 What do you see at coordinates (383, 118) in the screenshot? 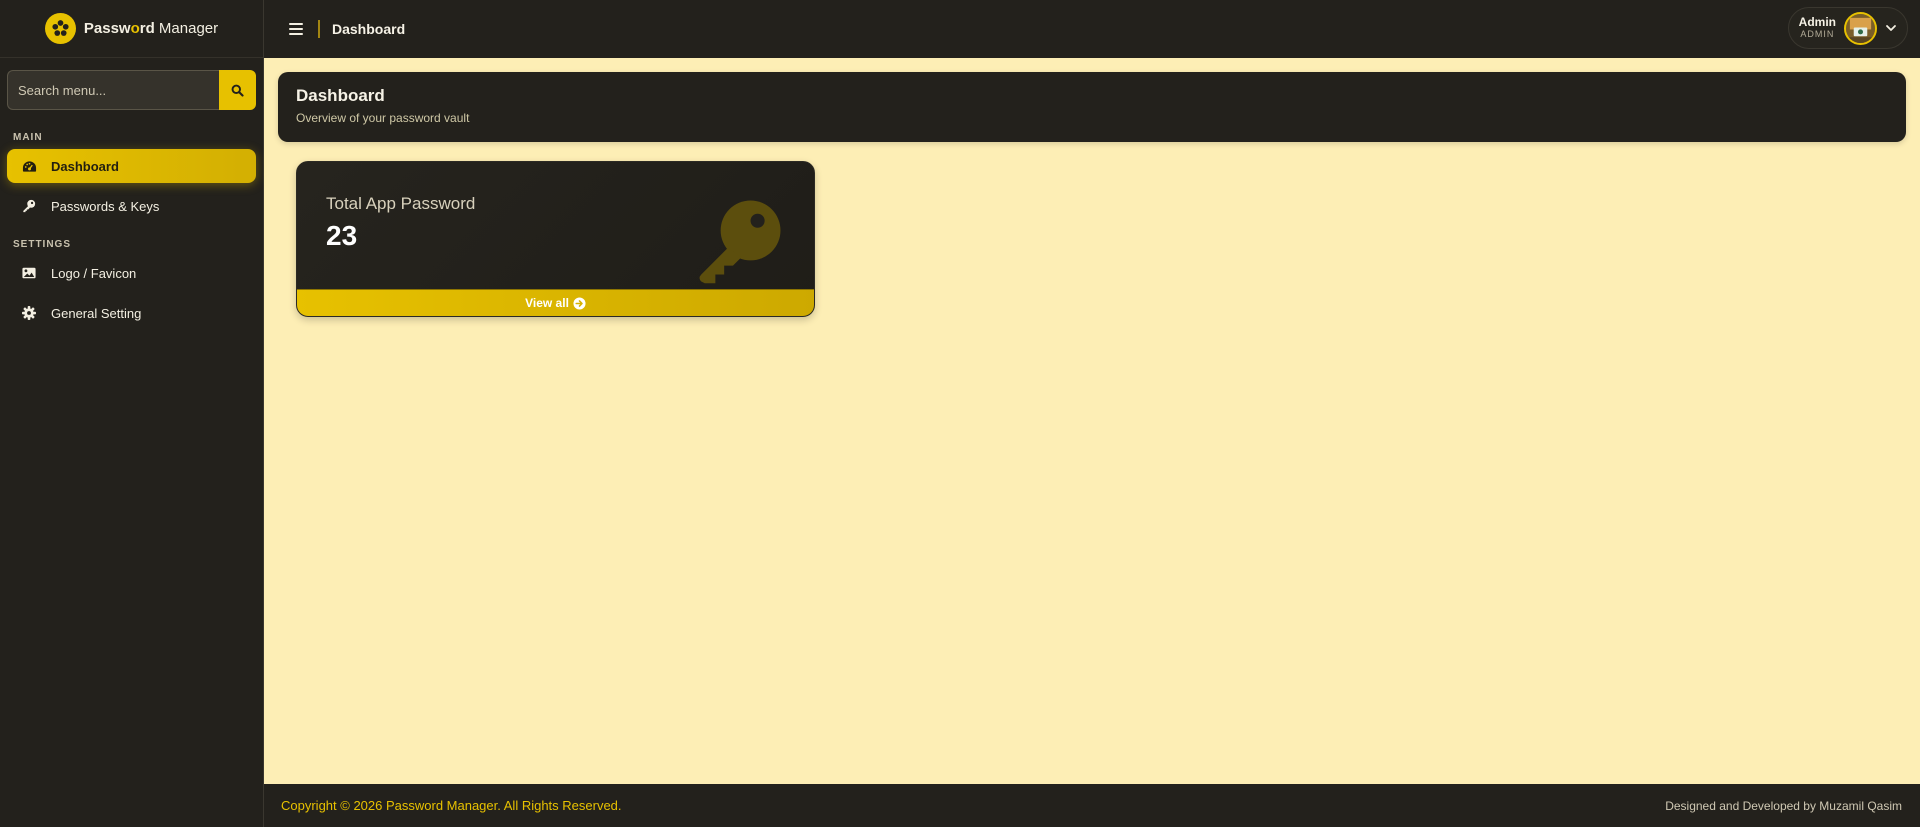
I see `page-subtitle: Overview of your password vault` at bounding box center [383, 118].